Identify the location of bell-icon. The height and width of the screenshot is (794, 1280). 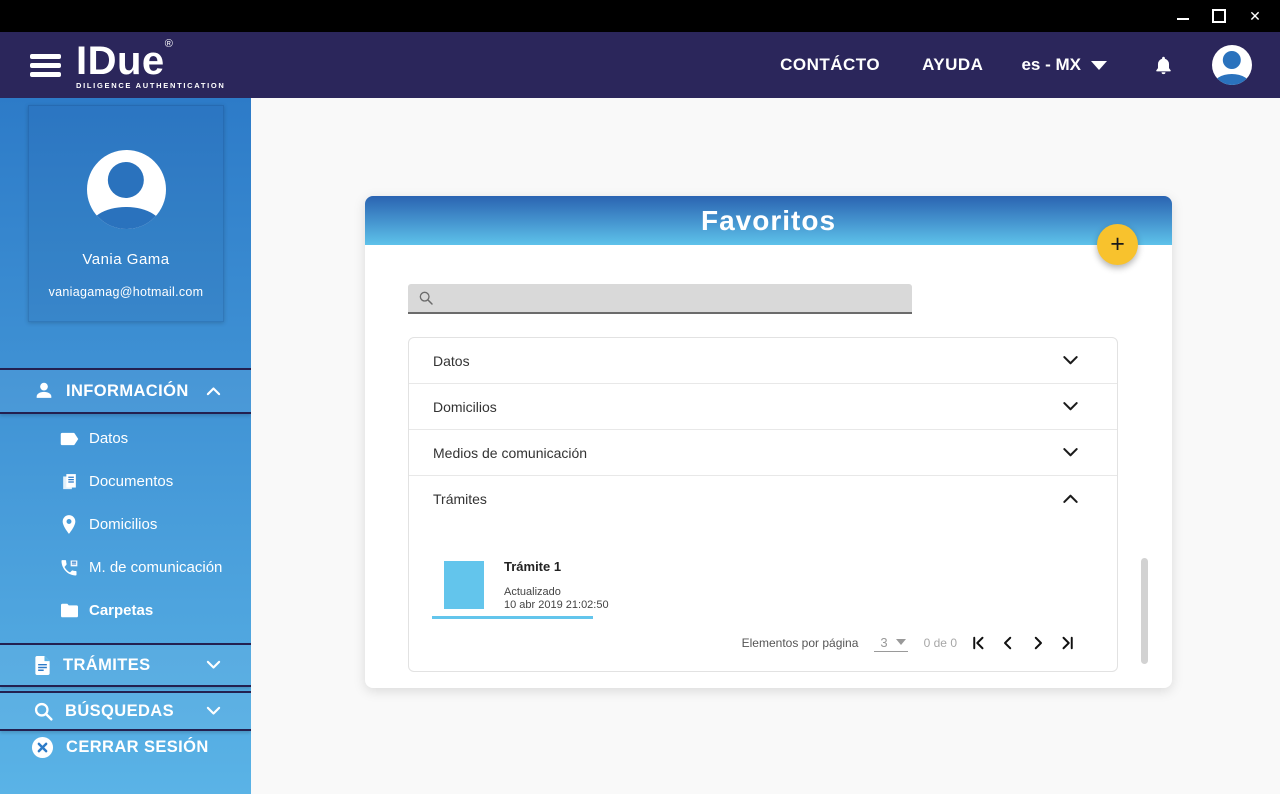
(1163, 65).